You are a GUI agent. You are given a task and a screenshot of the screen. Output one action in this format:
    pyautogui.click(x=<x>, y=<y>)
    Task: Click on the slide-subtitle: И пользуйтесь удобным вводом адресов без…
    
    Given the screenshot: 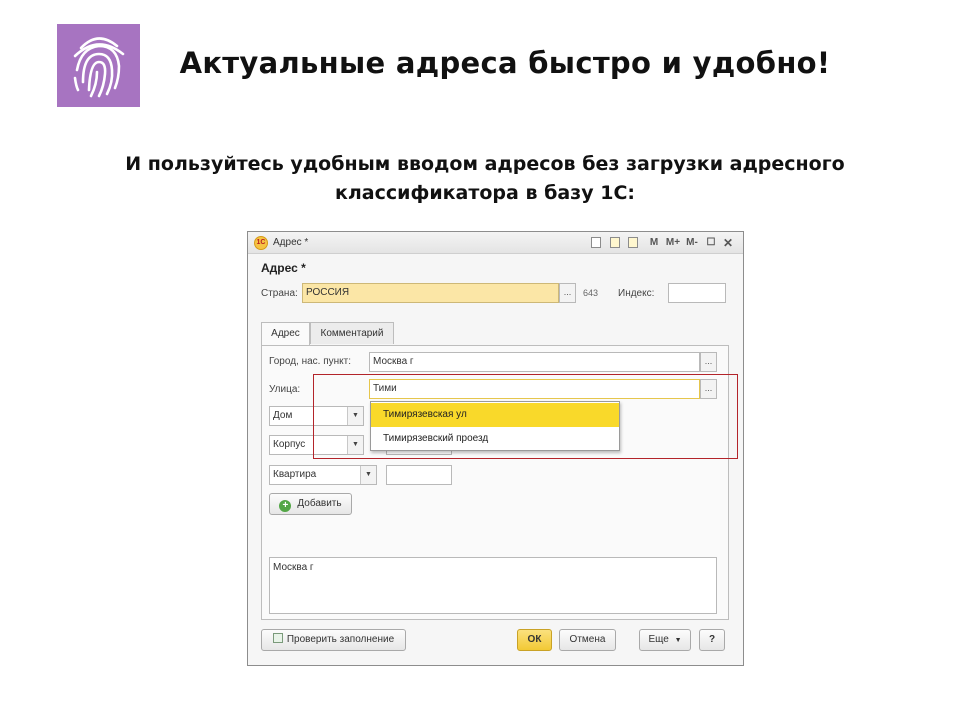 What is the action you would take?
    pyautogui.click(x=485, y=179)
    